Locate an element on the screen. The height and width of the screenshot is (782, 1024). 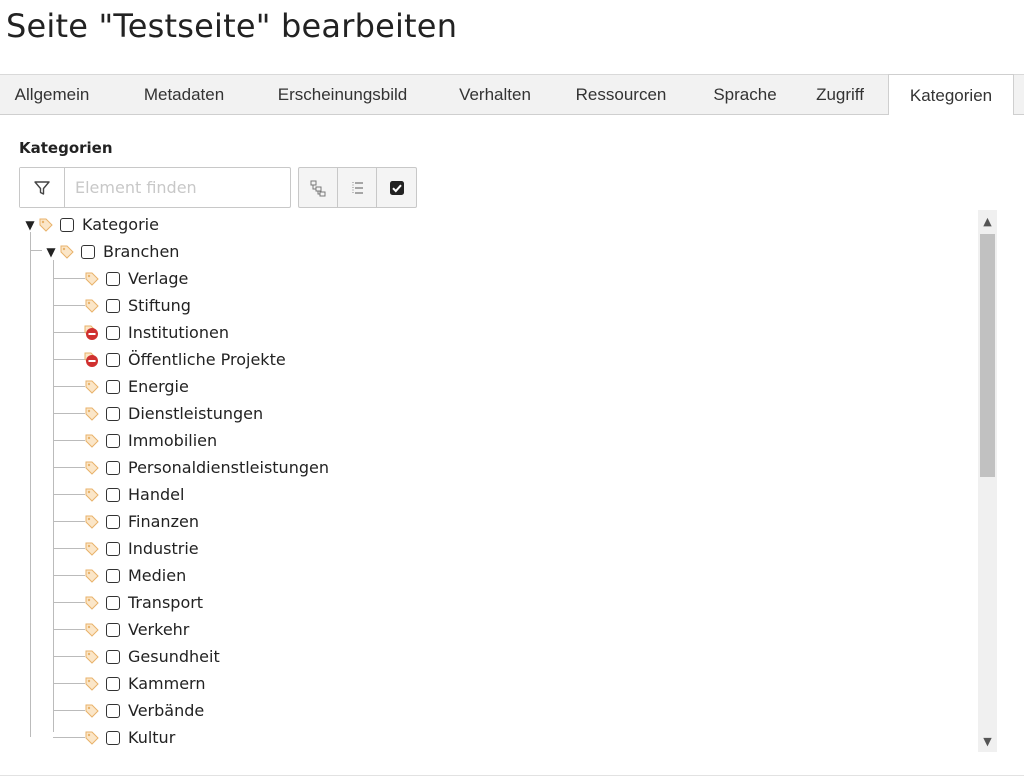
tree-node-label: Transport is located at coordinates (166, 602).